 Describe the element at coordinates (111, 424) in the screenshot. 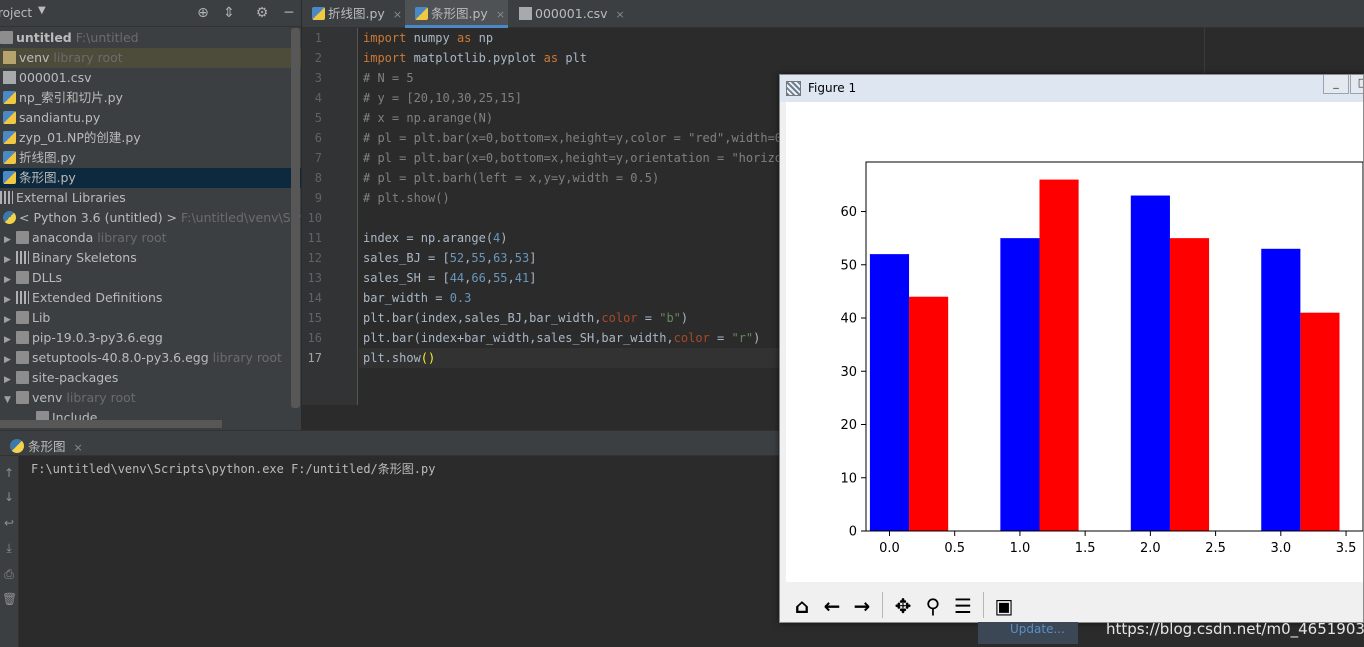

I see `tree-horizontal-scrollbar` at that location.